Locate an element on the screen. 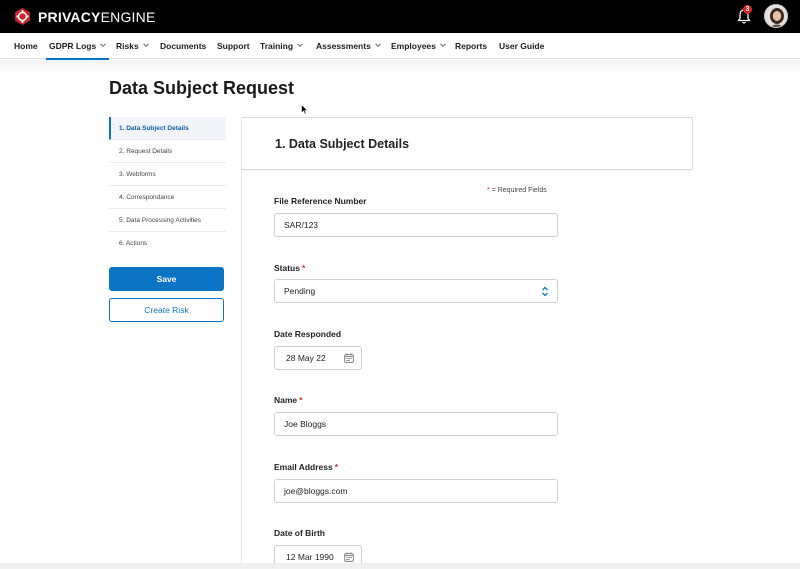 Image resolution: width=800 pixels, height=569 pixels. section-title: 1. Data Subject Details is located at coordinates (342, 144).